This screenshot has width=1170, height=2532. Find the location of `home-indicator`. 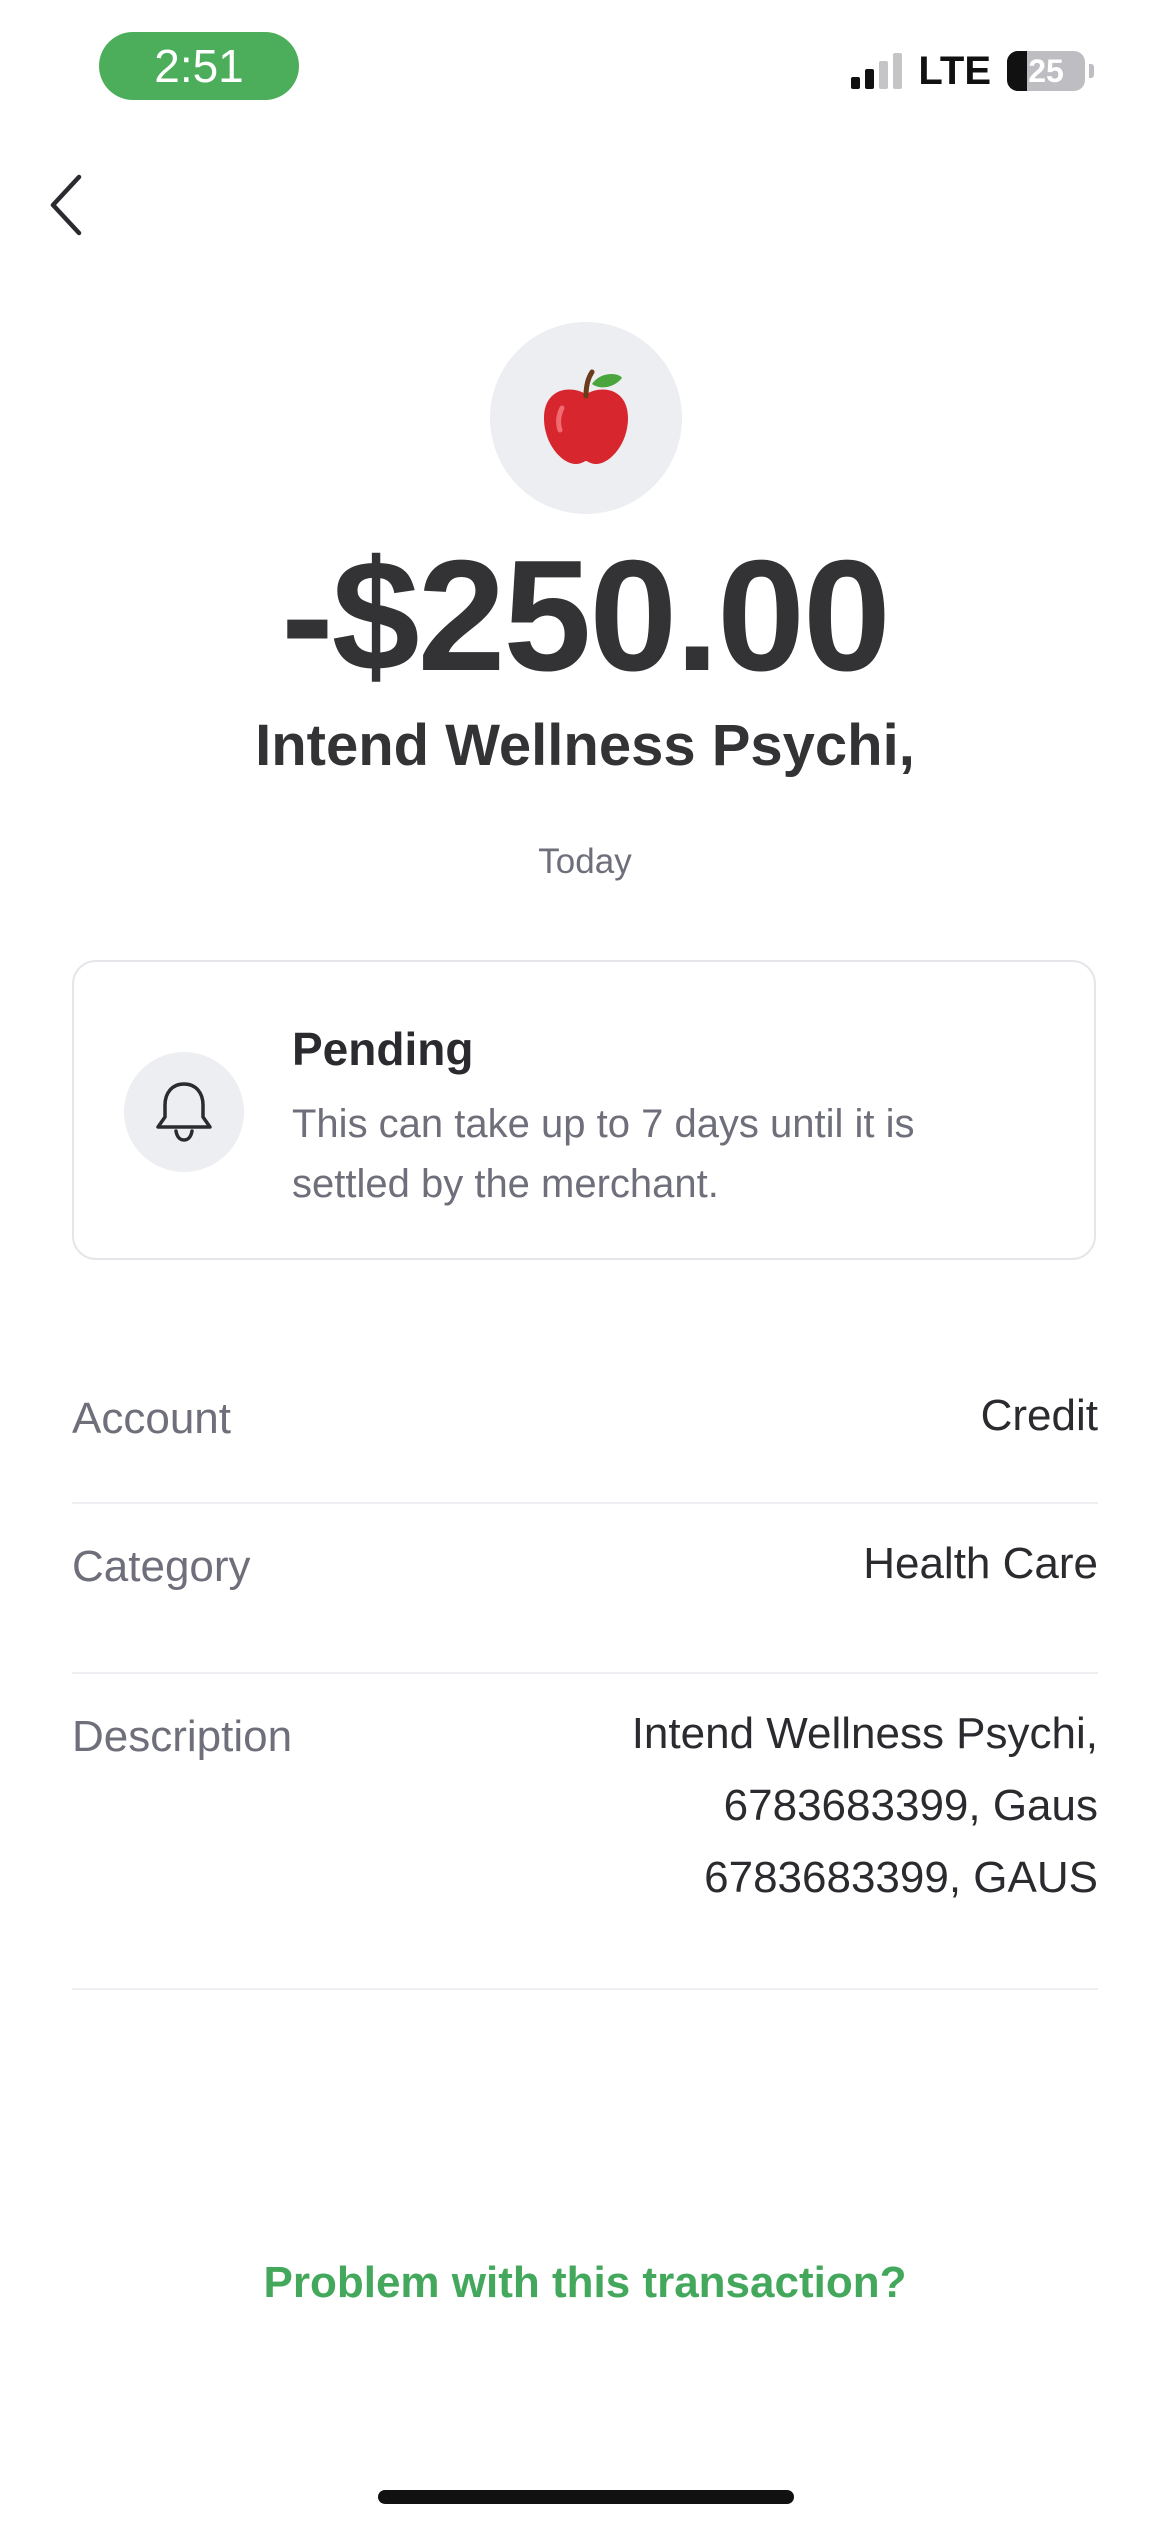

home-indicator is located at coordinates (586, 2497).